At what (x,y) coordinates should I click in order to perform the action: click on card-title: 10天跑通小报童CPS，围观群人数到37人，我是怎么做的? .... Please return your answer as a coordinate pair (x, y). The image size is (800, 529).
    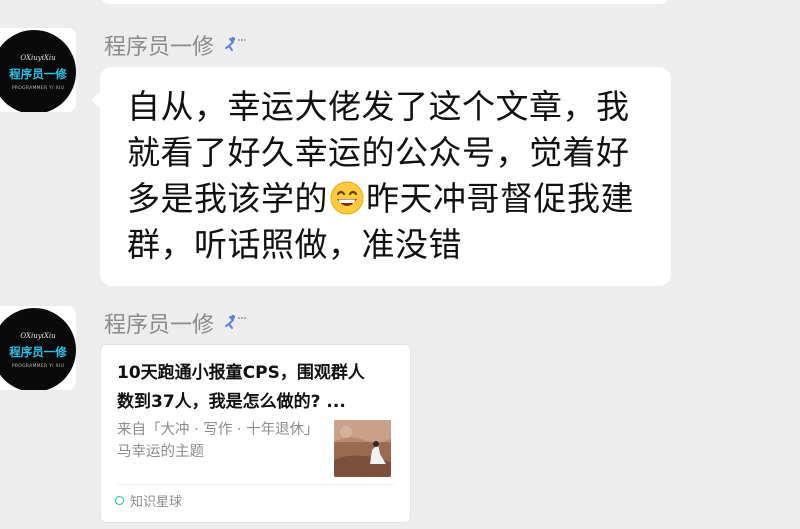
    Looking at the image, I should click on (241, 387).